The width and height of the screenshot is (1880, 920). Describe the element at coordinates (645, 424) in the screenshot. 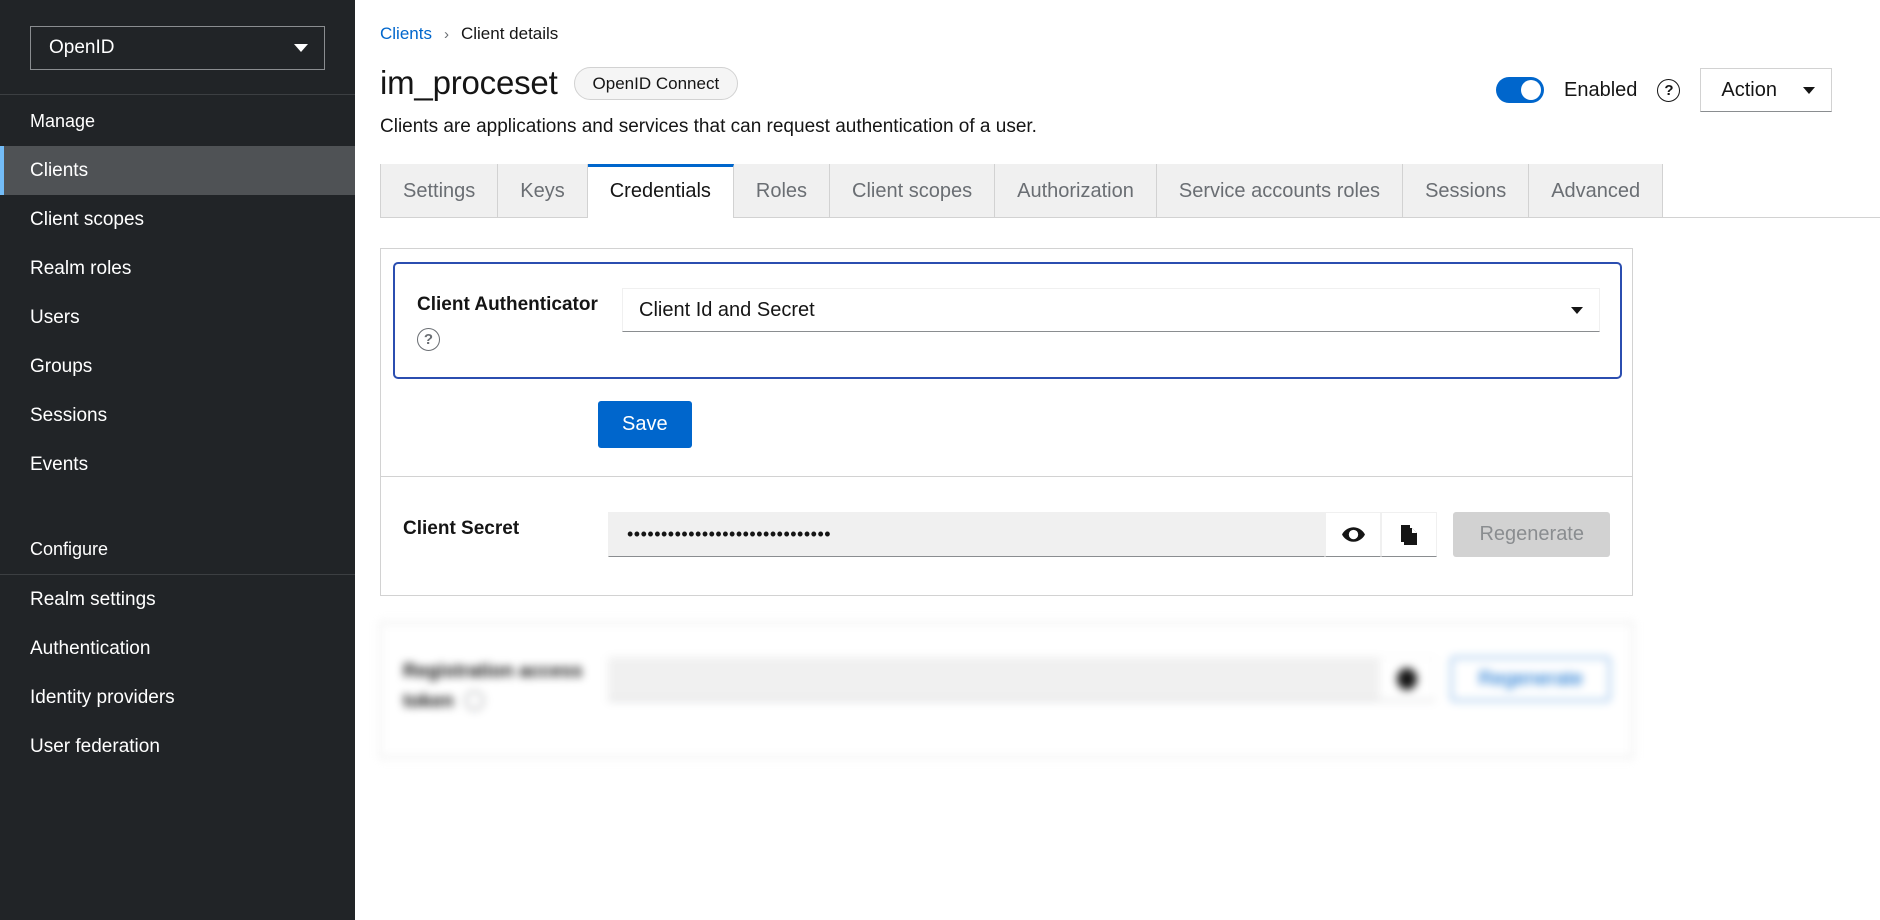

I see `save-button: Save` at that location.